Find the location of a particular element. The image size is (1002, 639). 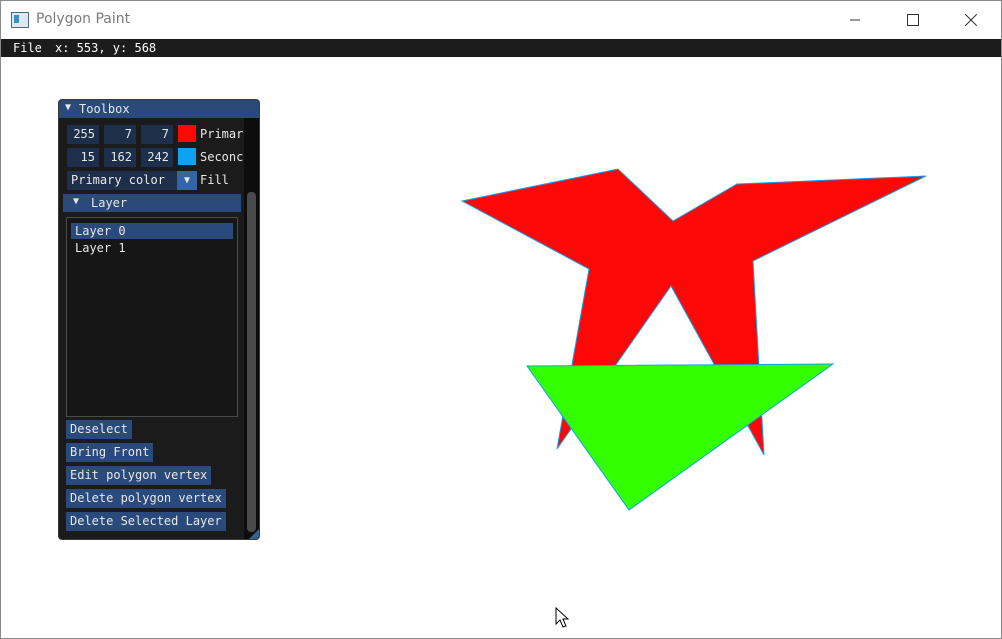

minimize-button is located at coordinates (855, 20).